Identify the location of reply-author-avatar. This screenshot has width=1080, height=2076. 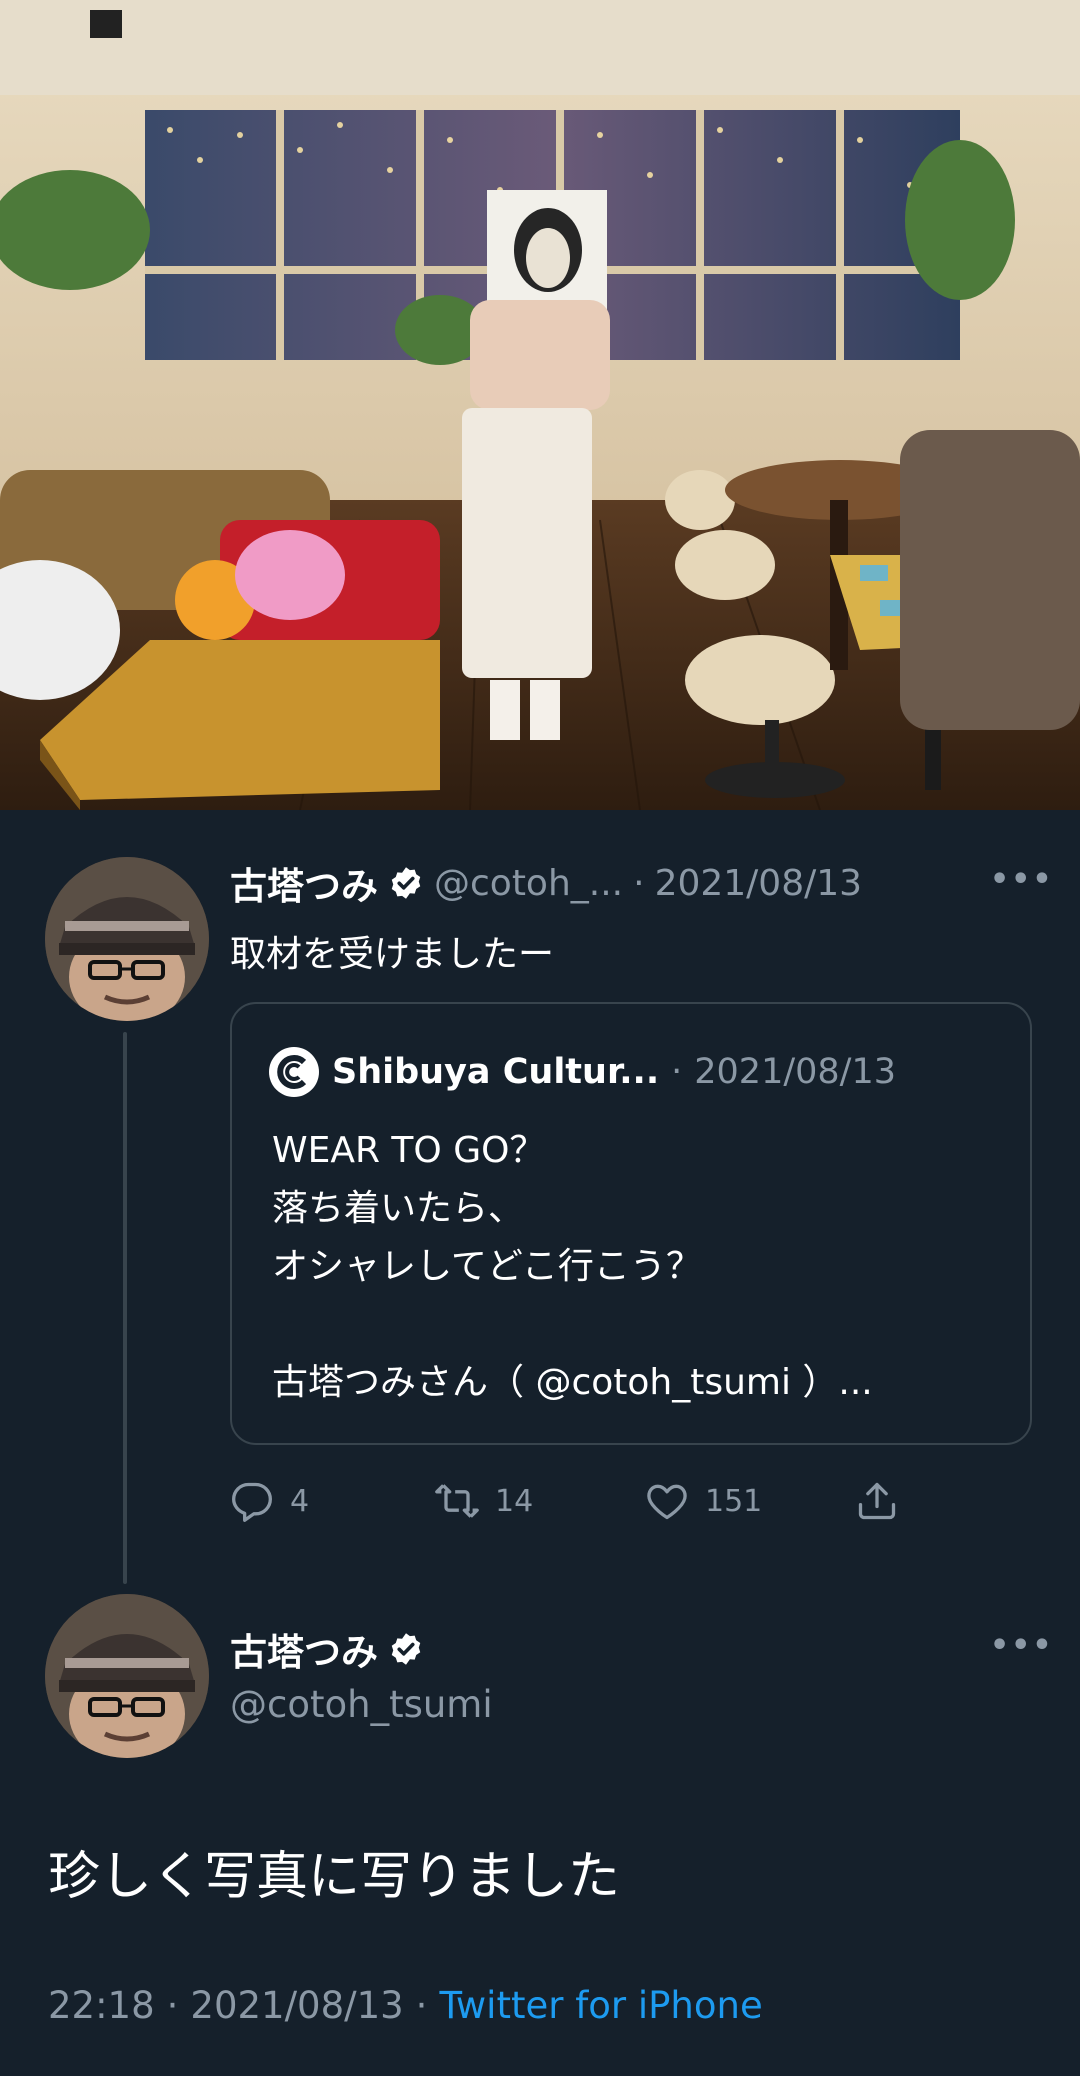
(127, 1676).